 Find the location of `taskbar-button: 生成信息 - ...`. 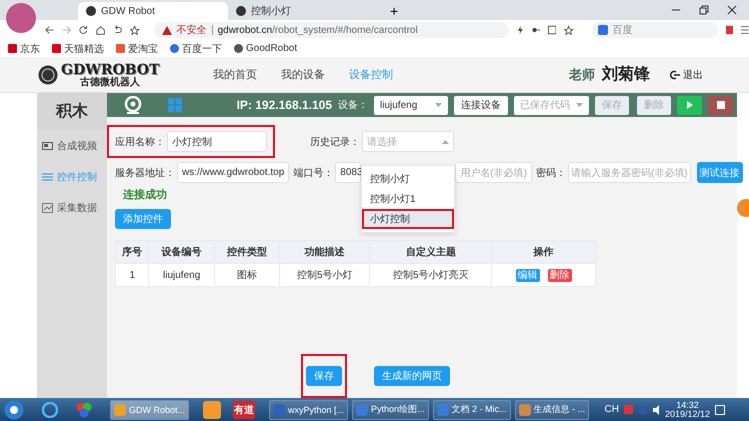

taskbar-button: 生成信息 - ... is located at coordinates (552, 410).